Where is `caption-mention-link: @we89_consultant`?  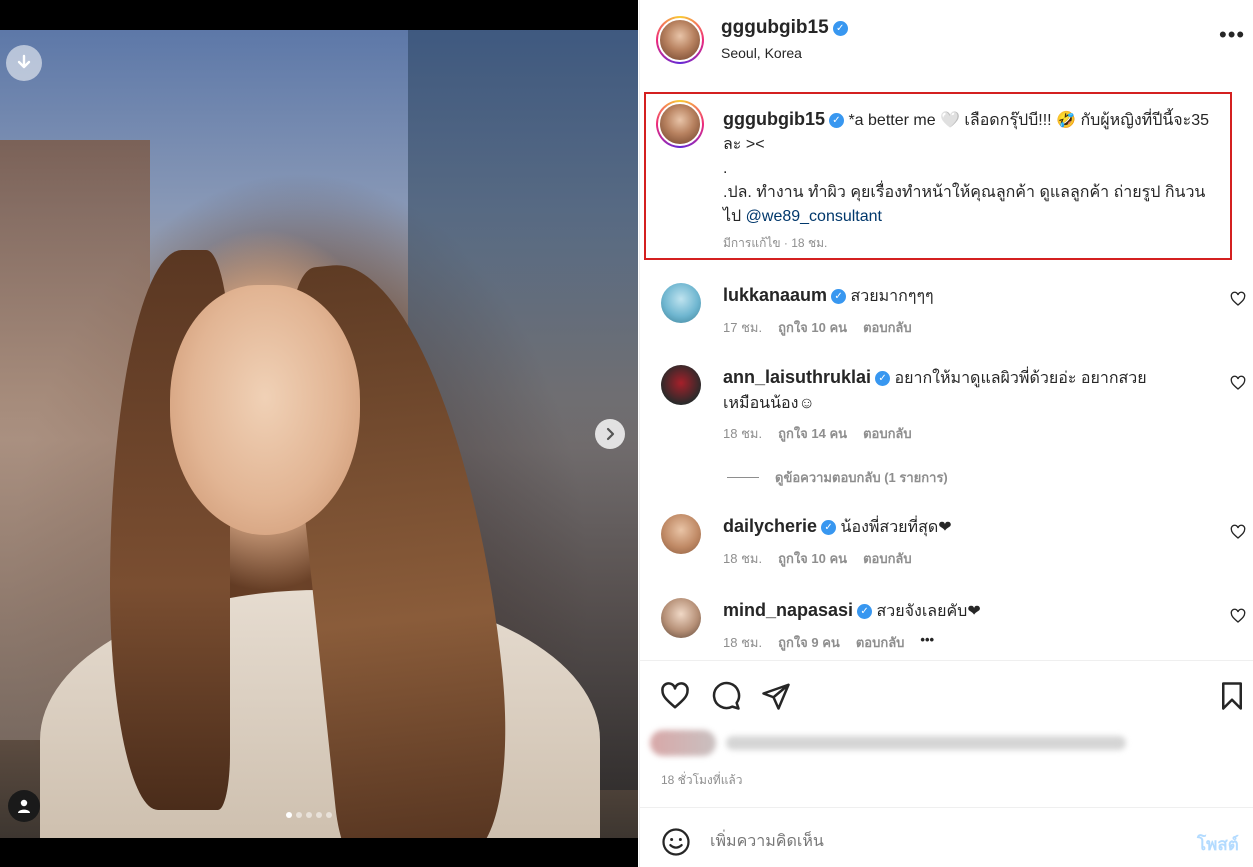
caption-mention-link: @we89_consultant is located at coordinates (814, 216).